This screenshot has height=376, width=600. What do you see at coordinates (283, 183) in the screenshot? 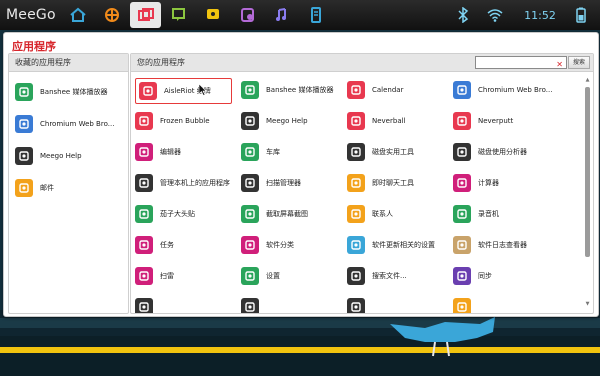
I see `app-item-label: 扫描管理器` at bounding box center [283, 183].